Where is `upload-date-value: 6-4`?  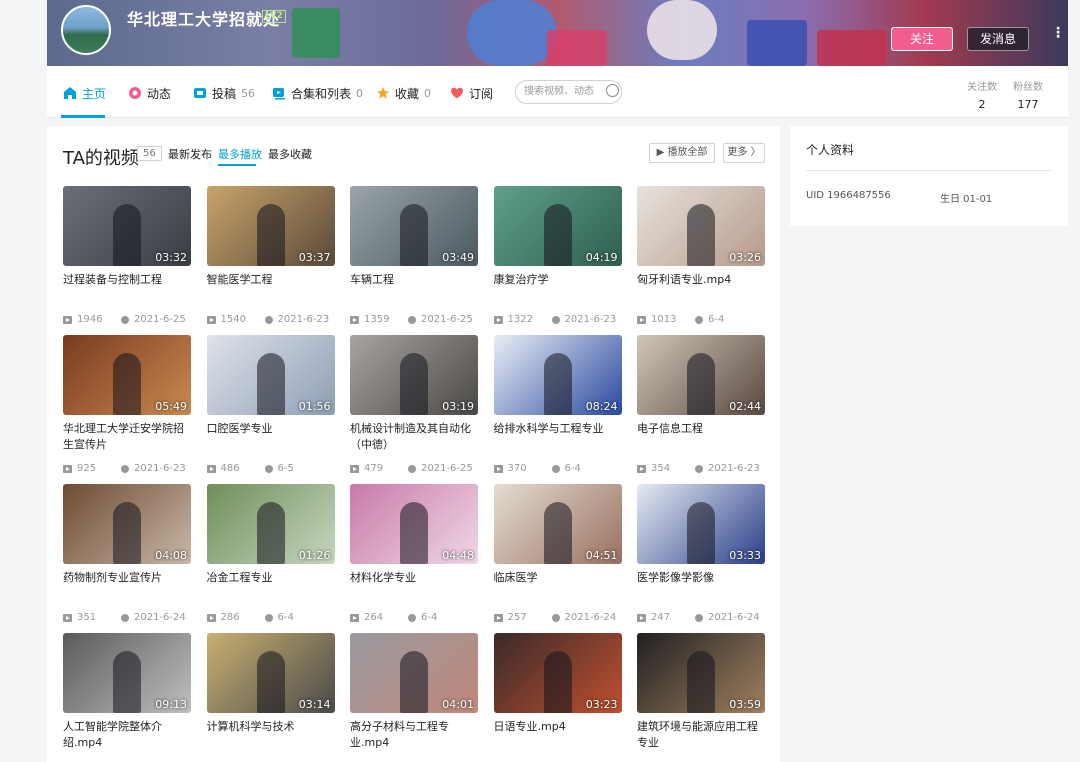
upload-date-value: 6-4 is located at coordinates (285, 617).